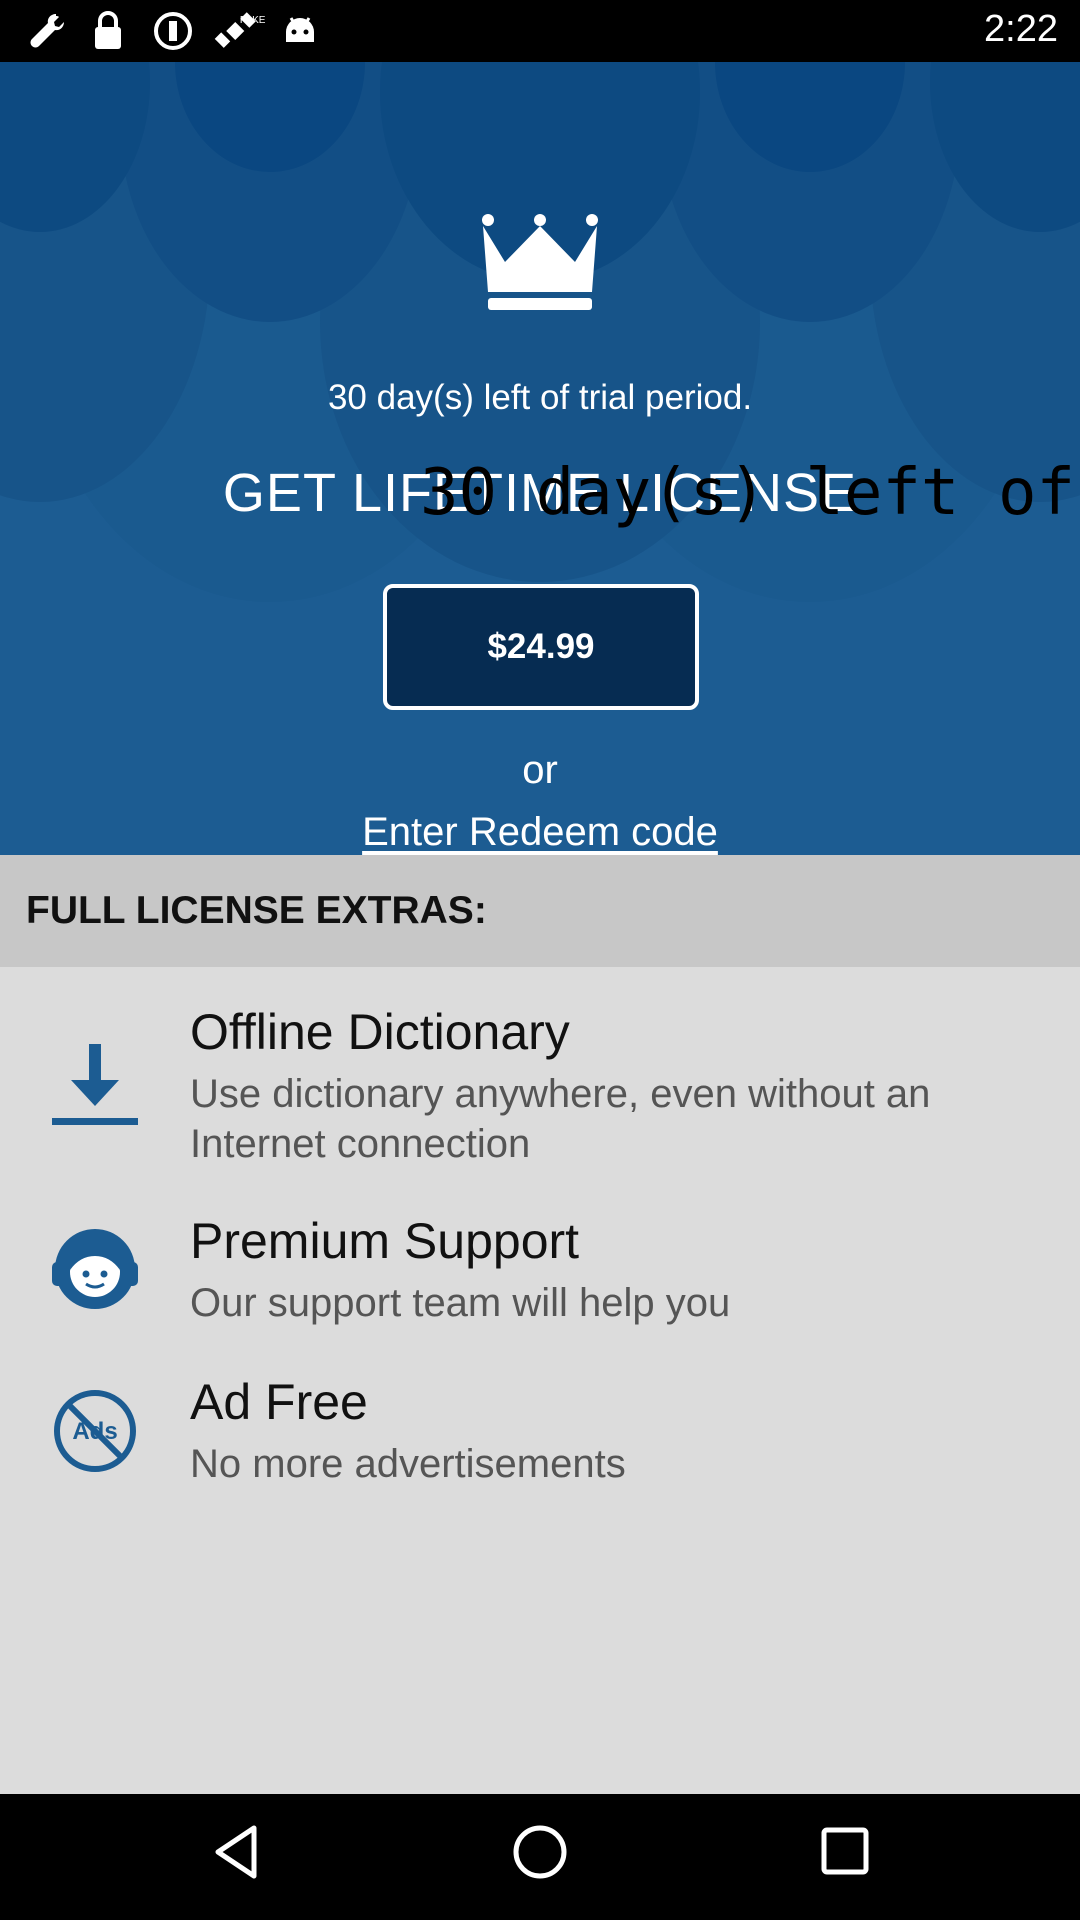 This screenshot has height=1920, width=1080. Describe the element at coordinates (844, 1852) in the screenshot. I see `recents-icon` at that location.